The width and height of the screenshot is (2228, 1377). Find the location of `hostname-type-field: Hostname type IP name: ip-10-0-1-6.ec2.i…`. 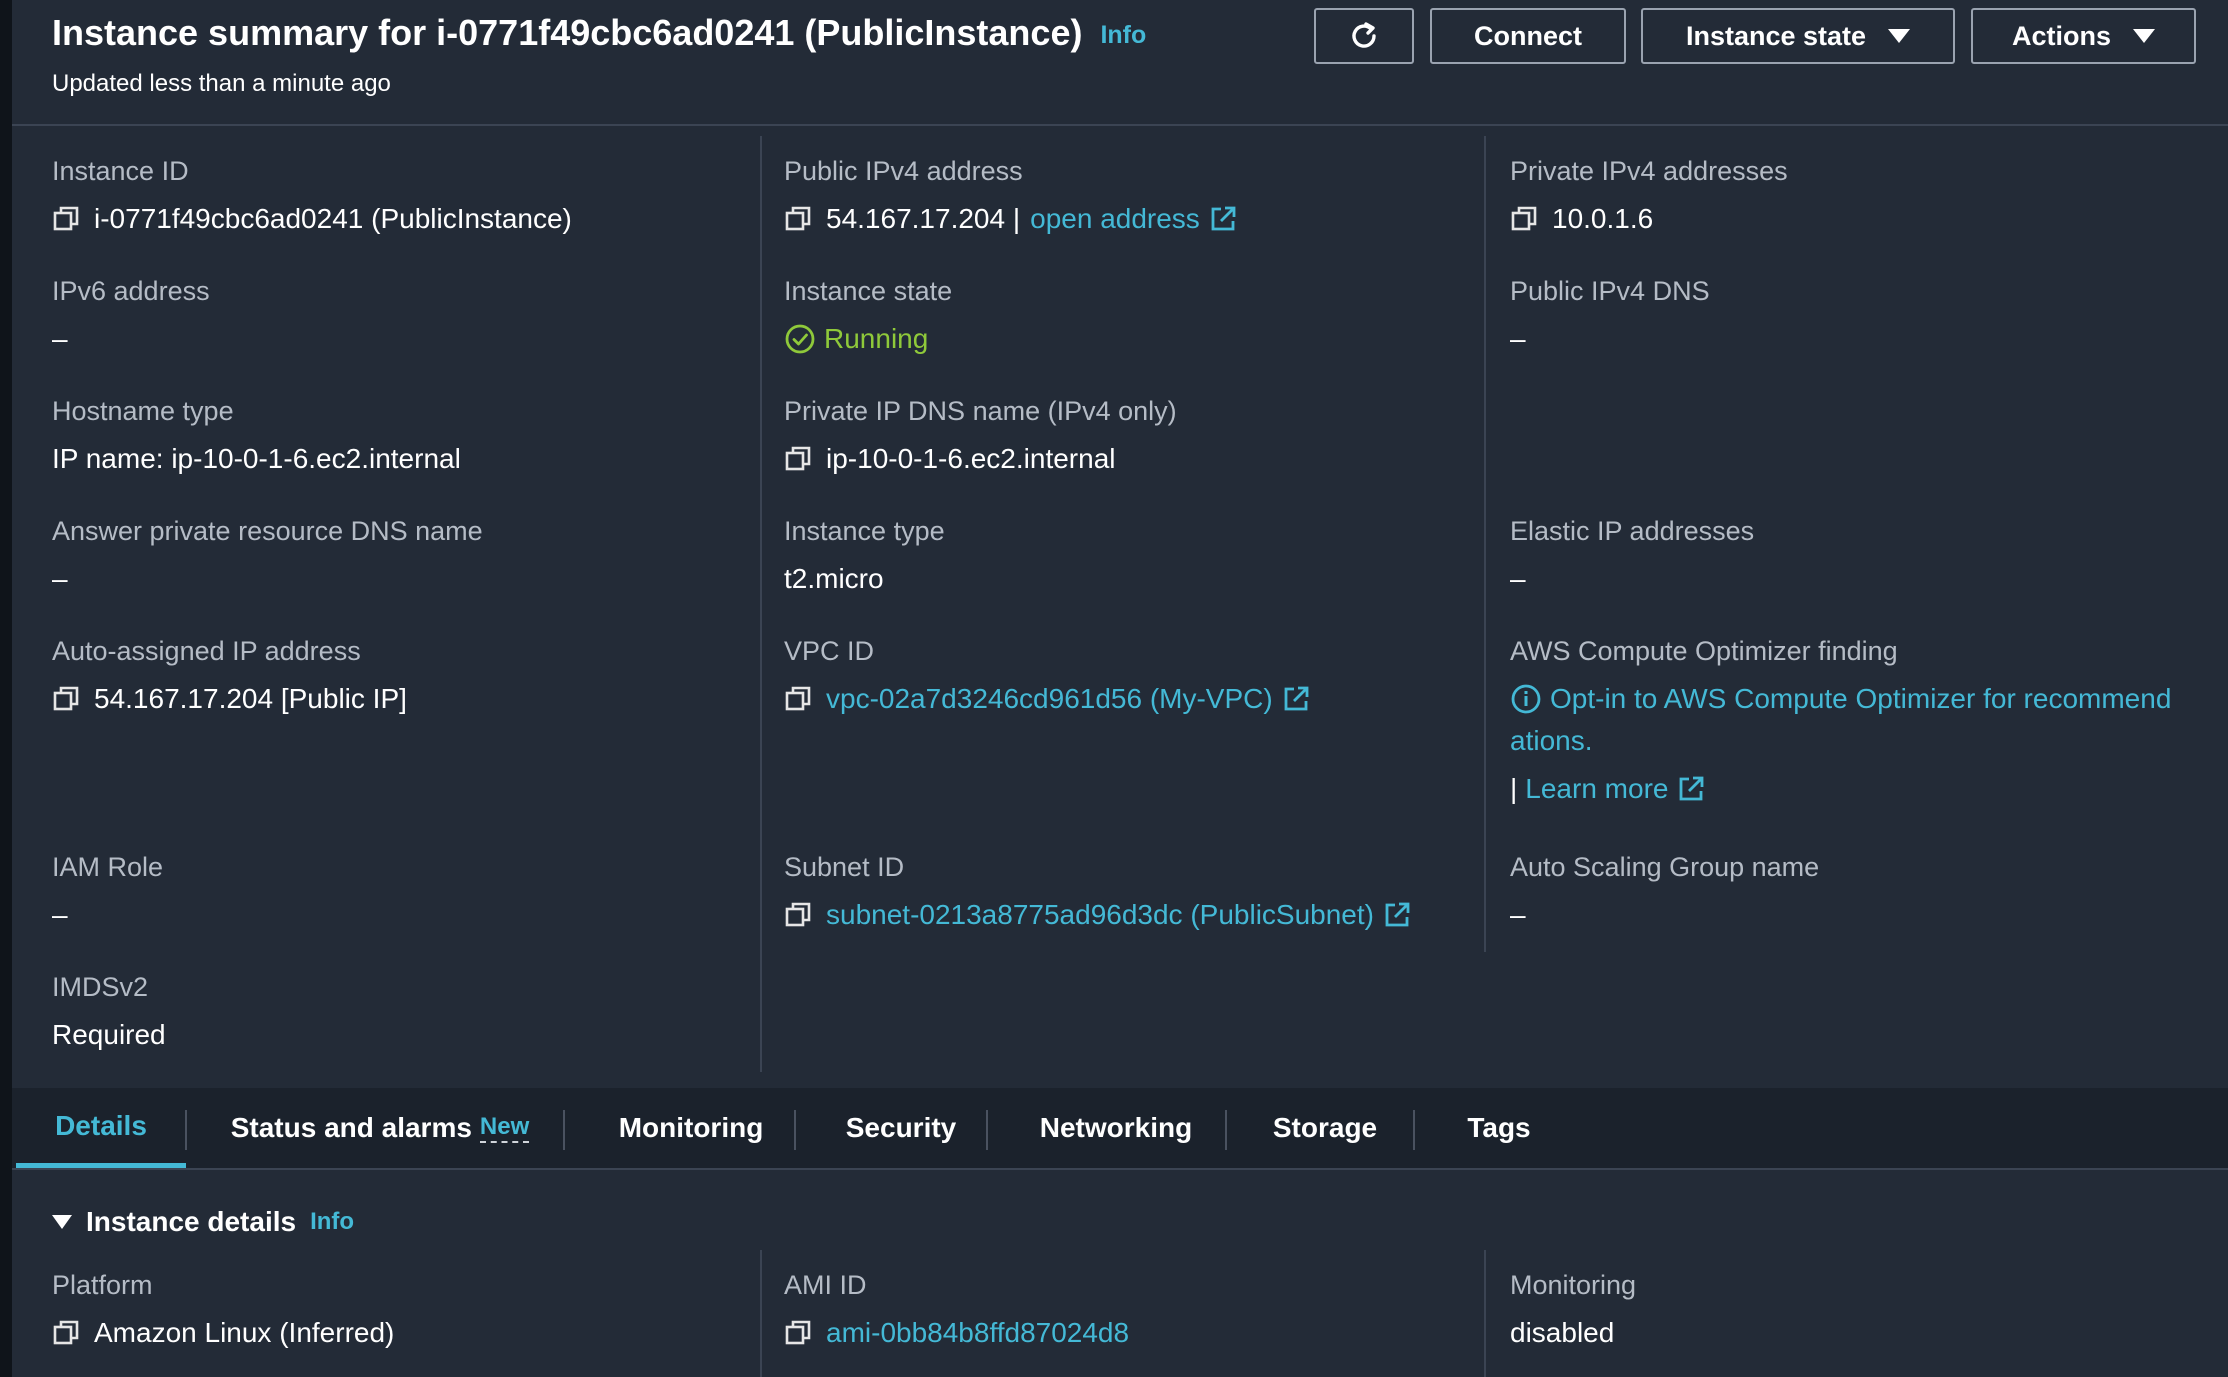

hostname-type-field: Hostname type IP name: ip-10-0-1-6.ec2.i… is located at coordinates (256, 435).